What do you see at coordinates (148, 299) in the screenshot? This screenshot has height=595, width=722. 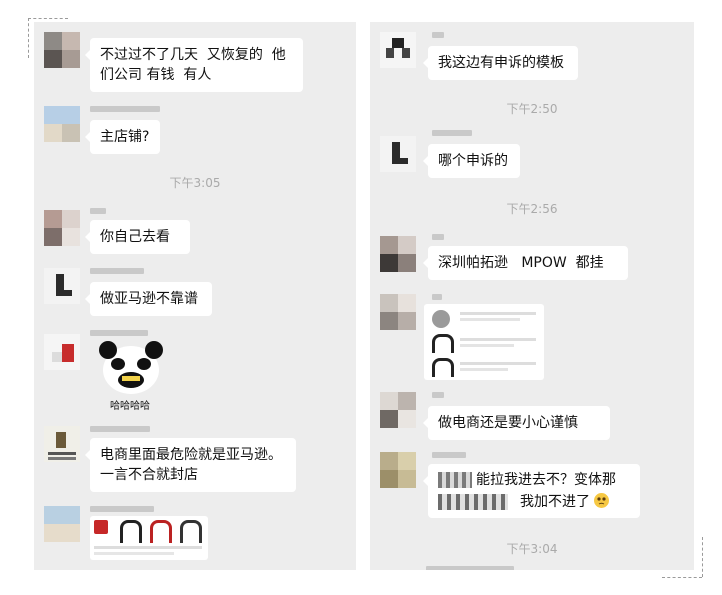 I see `message-bubble: 做亚马逊不靠谱` at bounding box center [148, 299].